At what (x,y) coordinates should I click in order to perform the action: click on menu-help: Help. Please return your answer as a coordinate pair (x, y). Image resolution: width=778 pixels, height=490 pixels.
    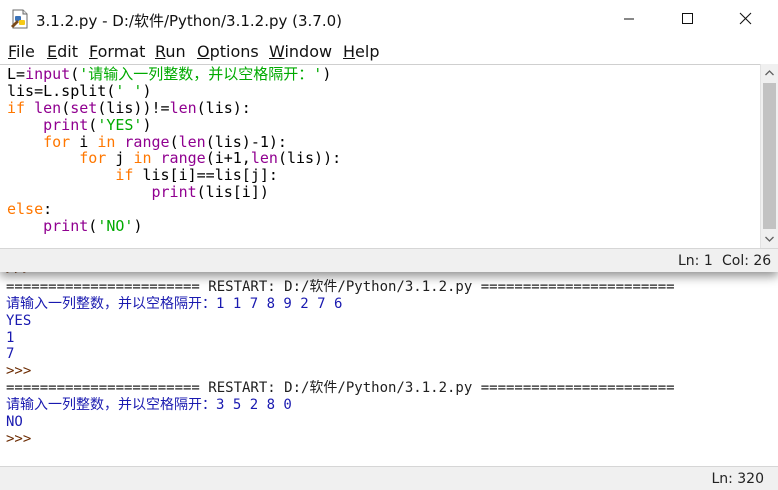
    Looking at the image, I should click on (361, 51).